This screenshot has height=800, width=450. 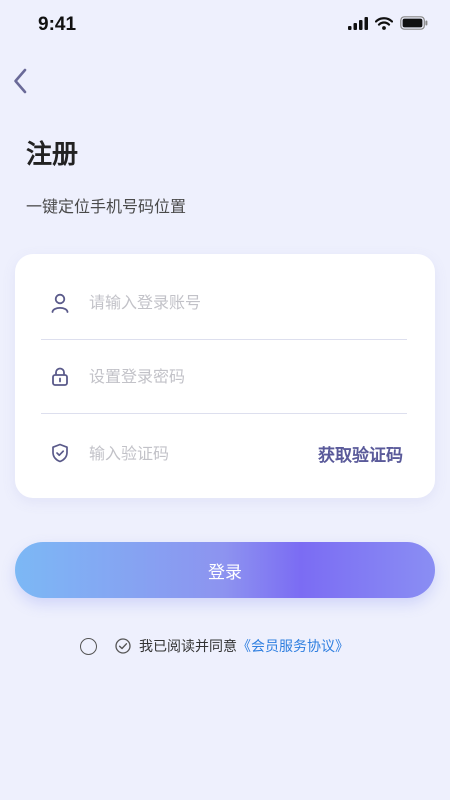 What do you see at coordinates (225, 570) in the screenshot?
I see `login-button: 登录` at bounding box center [225, 570].